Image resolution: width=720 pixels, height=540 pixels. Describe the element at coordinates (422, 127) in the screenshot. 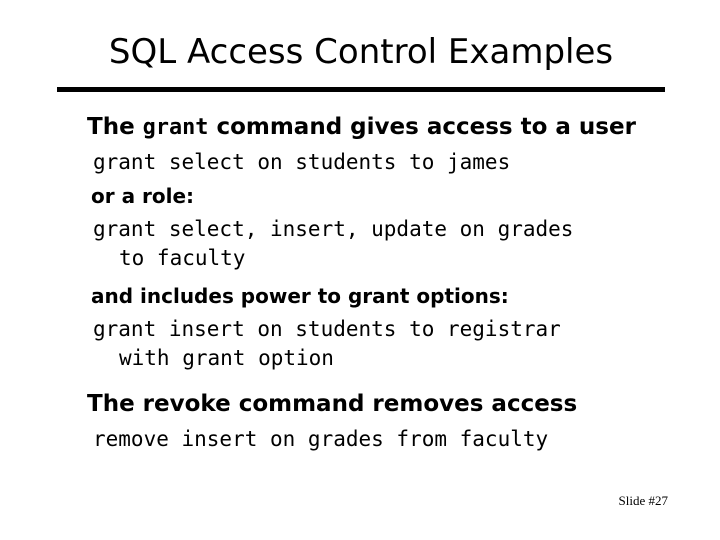

I see `bullet-heading-grant-suffix: command gives access to a user` at that location.